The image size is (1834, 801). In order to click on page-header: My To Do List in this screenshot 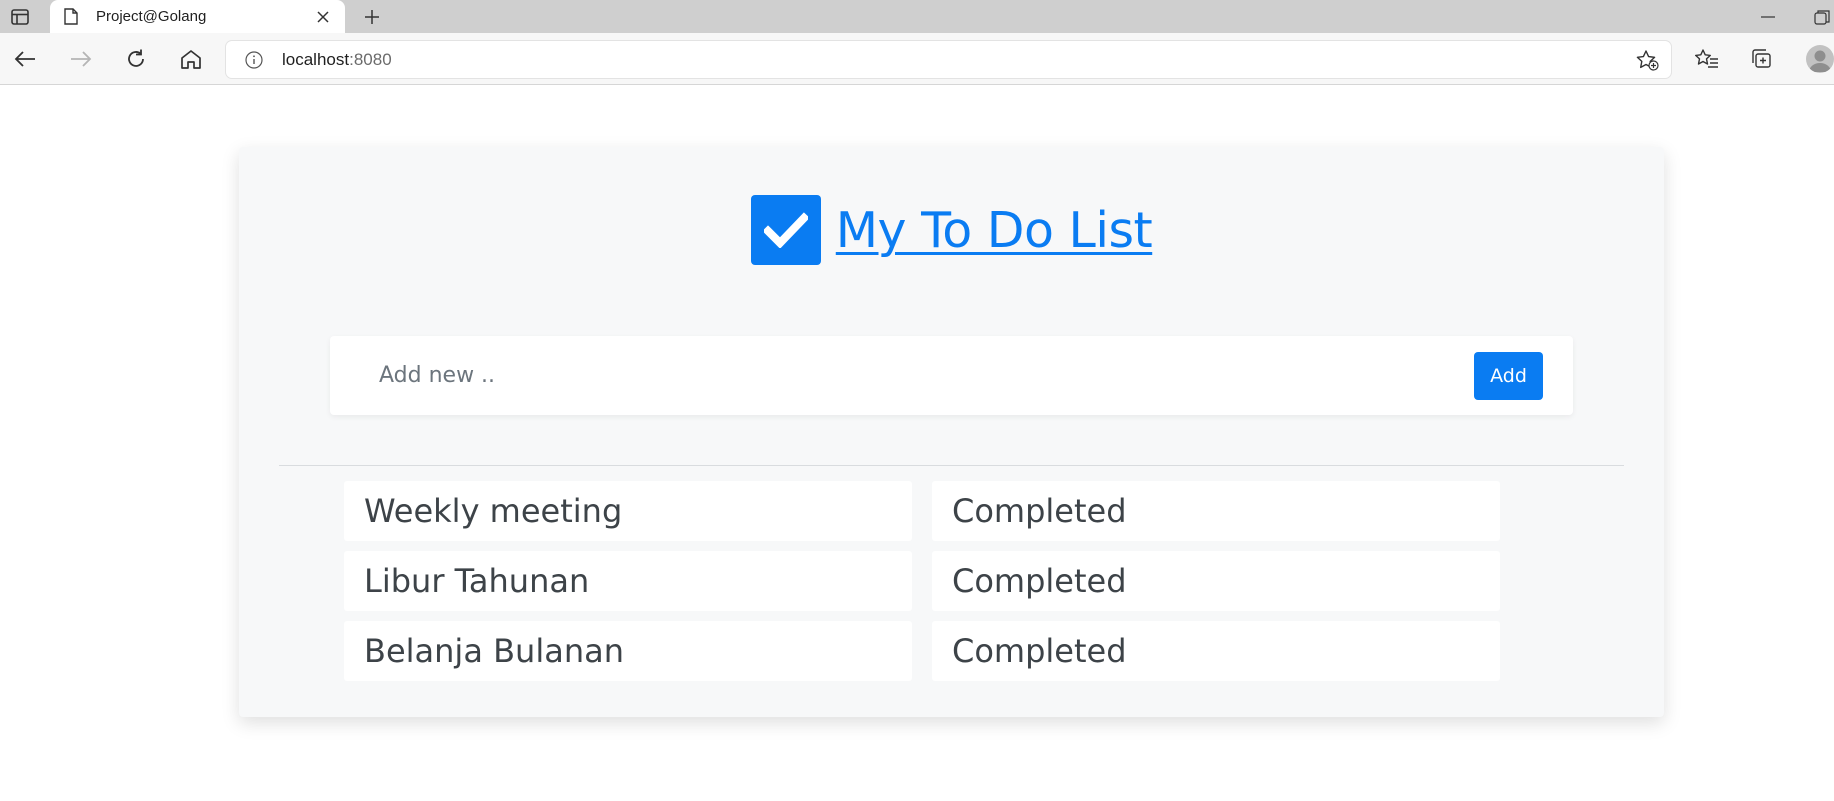, I will do `click(951, 230)`.